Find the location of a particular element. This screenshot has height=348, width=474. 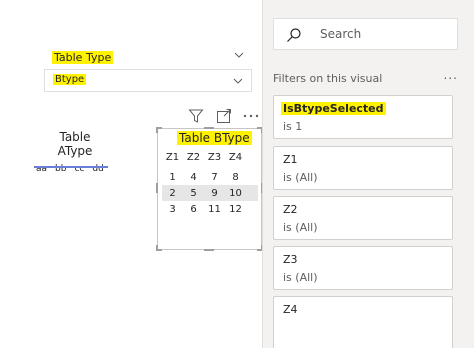

filter-card-name: Z4 is located at coordinates (290, 309).